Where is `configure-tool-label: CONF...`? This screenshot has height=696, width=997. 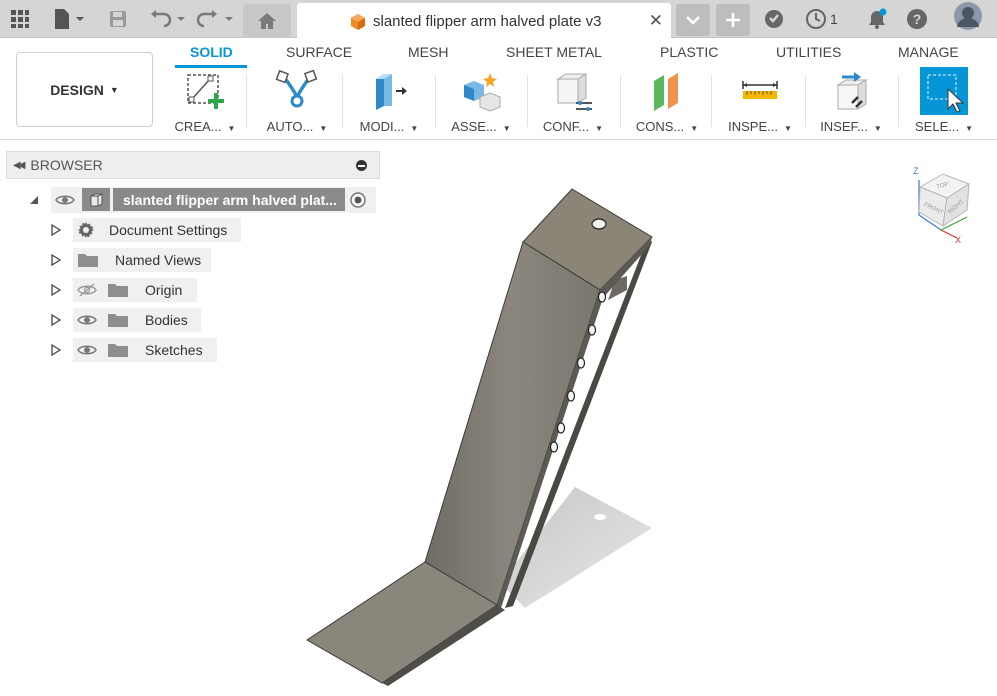
configure-tool-label: CONF... is located at coordinates (566, 126).